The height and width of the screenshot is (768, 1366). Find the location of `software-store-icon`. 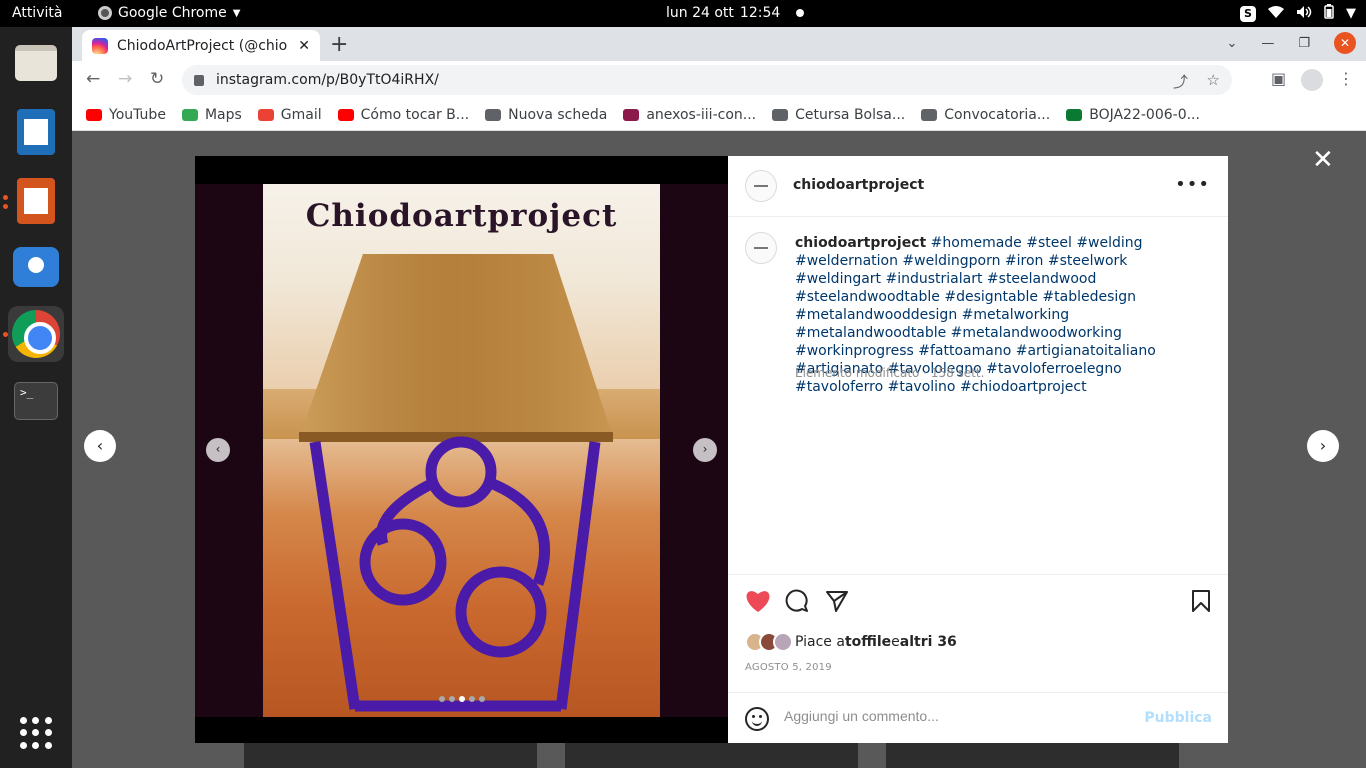

software-store-icon is located at coordinates (36, 267).